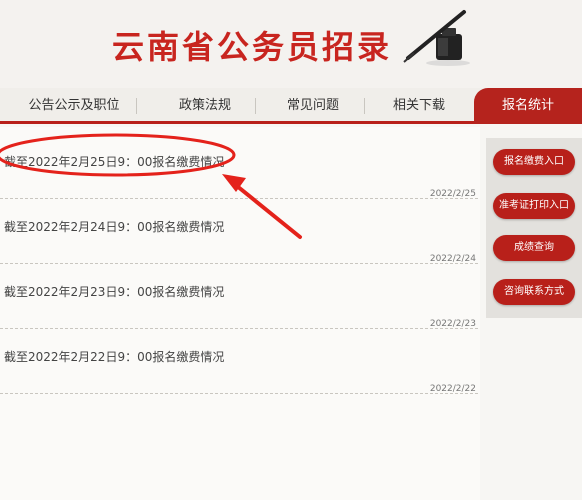  What do you see at coordinates (252, 47) in the screenshot?
I see `site-title: 云南省公务员招录` at bounding box center [252, 47].